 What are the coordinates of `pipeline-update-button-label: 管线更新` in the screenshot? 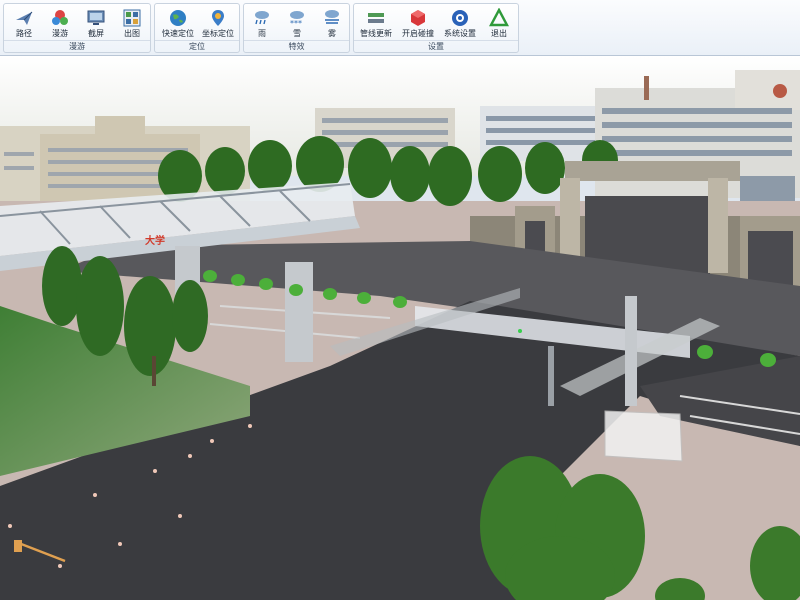 It's located at (376, 33).